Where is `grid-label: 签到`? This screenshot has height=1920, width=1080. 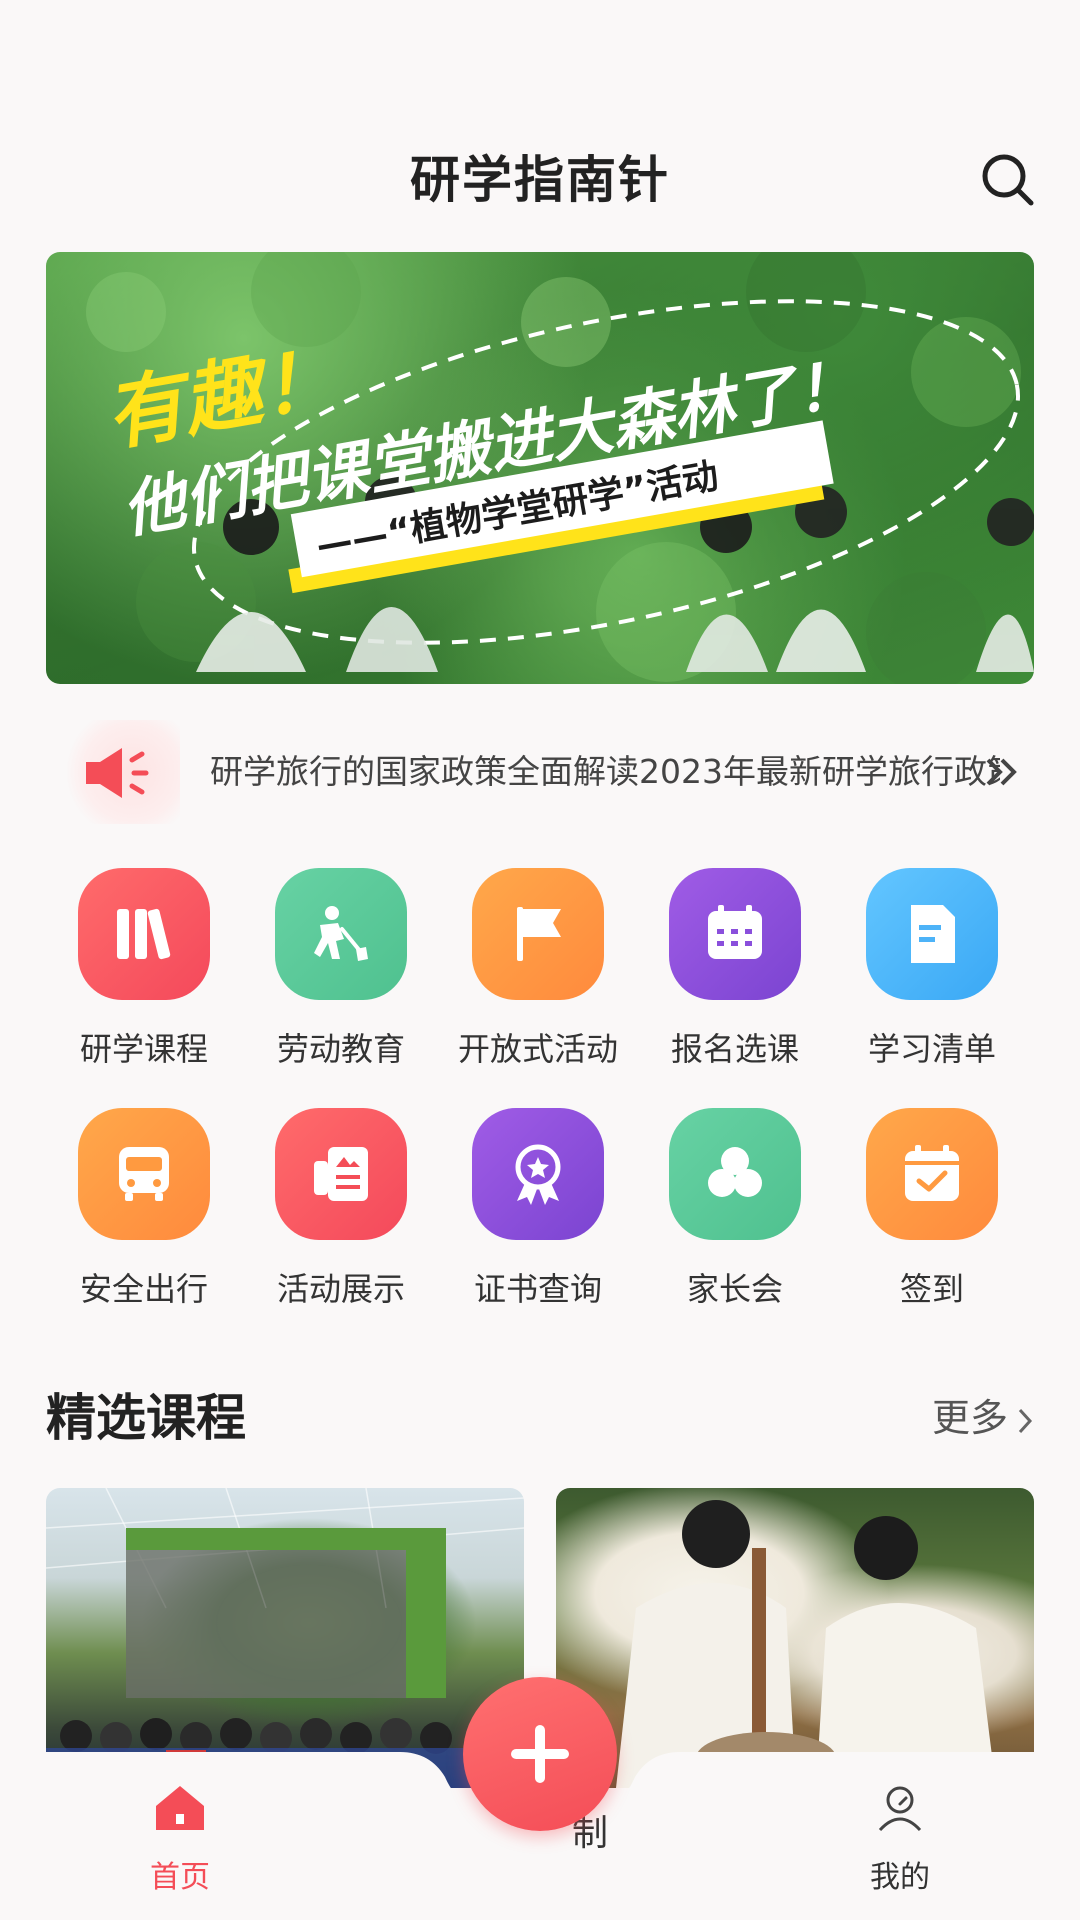
grid-label: 签到 is located at coordinates (931, 1289).